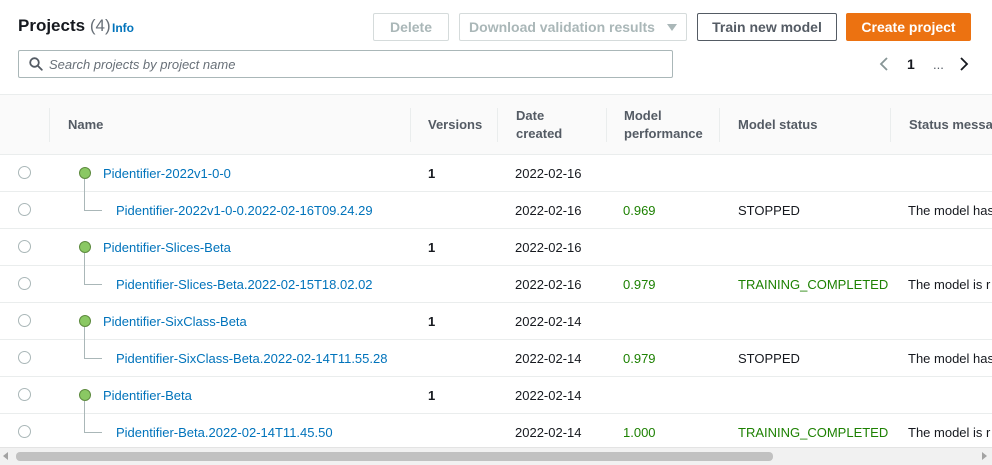 The height and width of the screenshot is (465, 992). What do you see at coordinates (147, 395) in the screenshot?
I see `project-name-link: Pidentifier-Beta` at bounding box center [147, 395].